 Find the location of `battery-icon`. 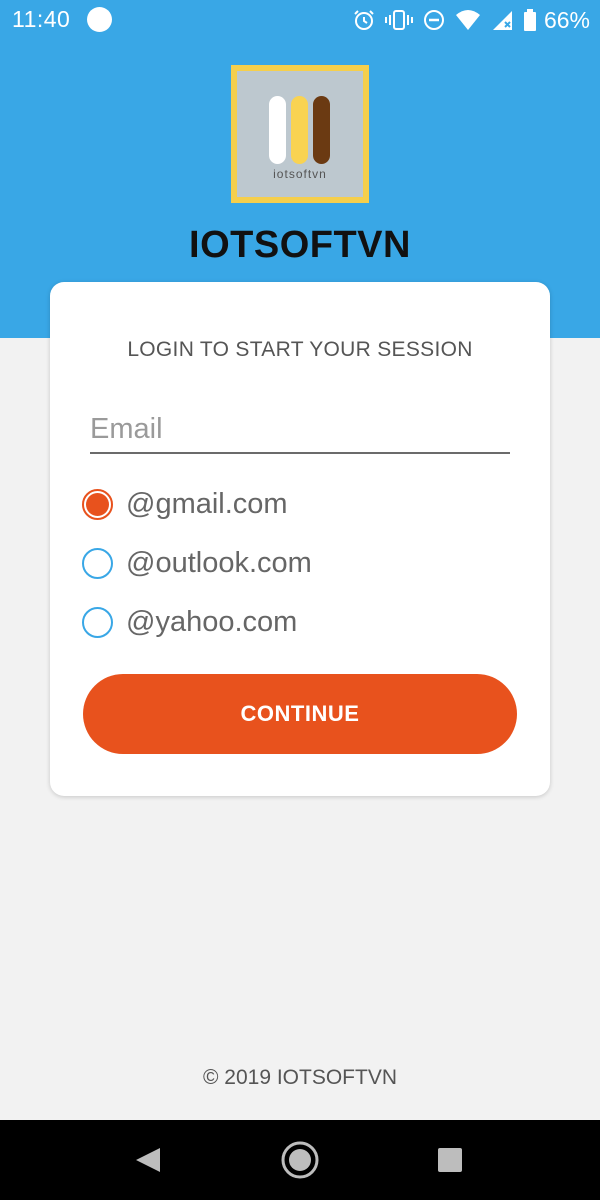

battery-icon is located at coordinates (529, 20).